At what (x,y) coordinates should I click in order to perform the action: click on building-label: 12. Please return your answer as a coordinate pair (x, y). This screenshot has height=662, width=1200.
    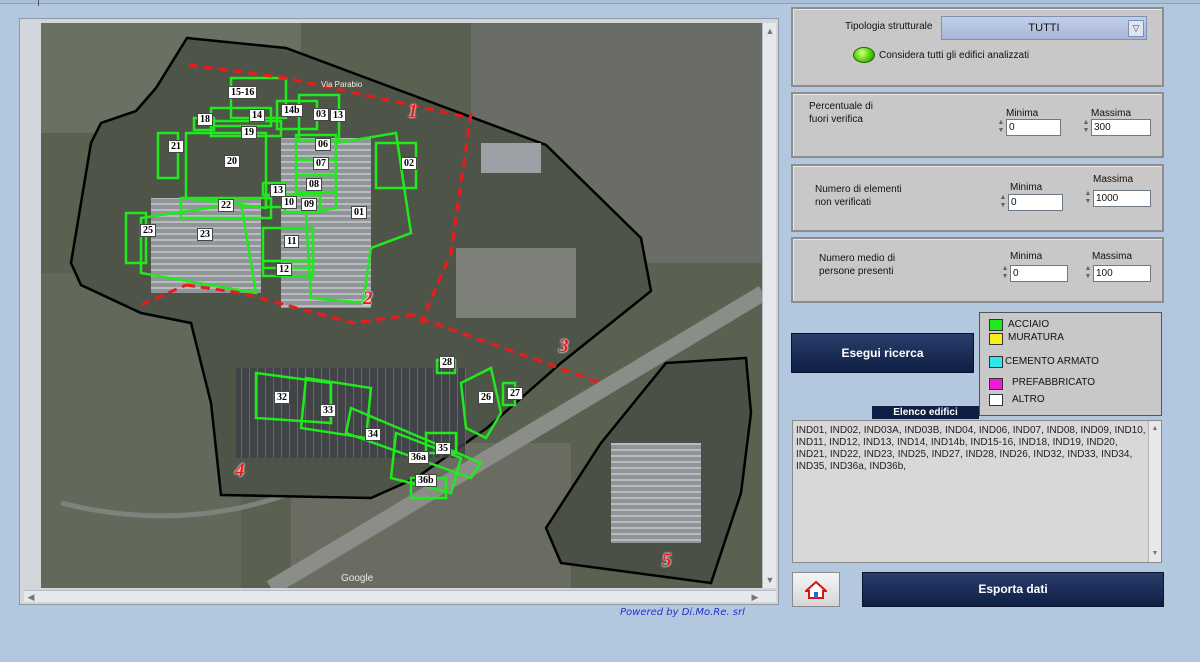
    Looking at the image, I should click on (284, 269).